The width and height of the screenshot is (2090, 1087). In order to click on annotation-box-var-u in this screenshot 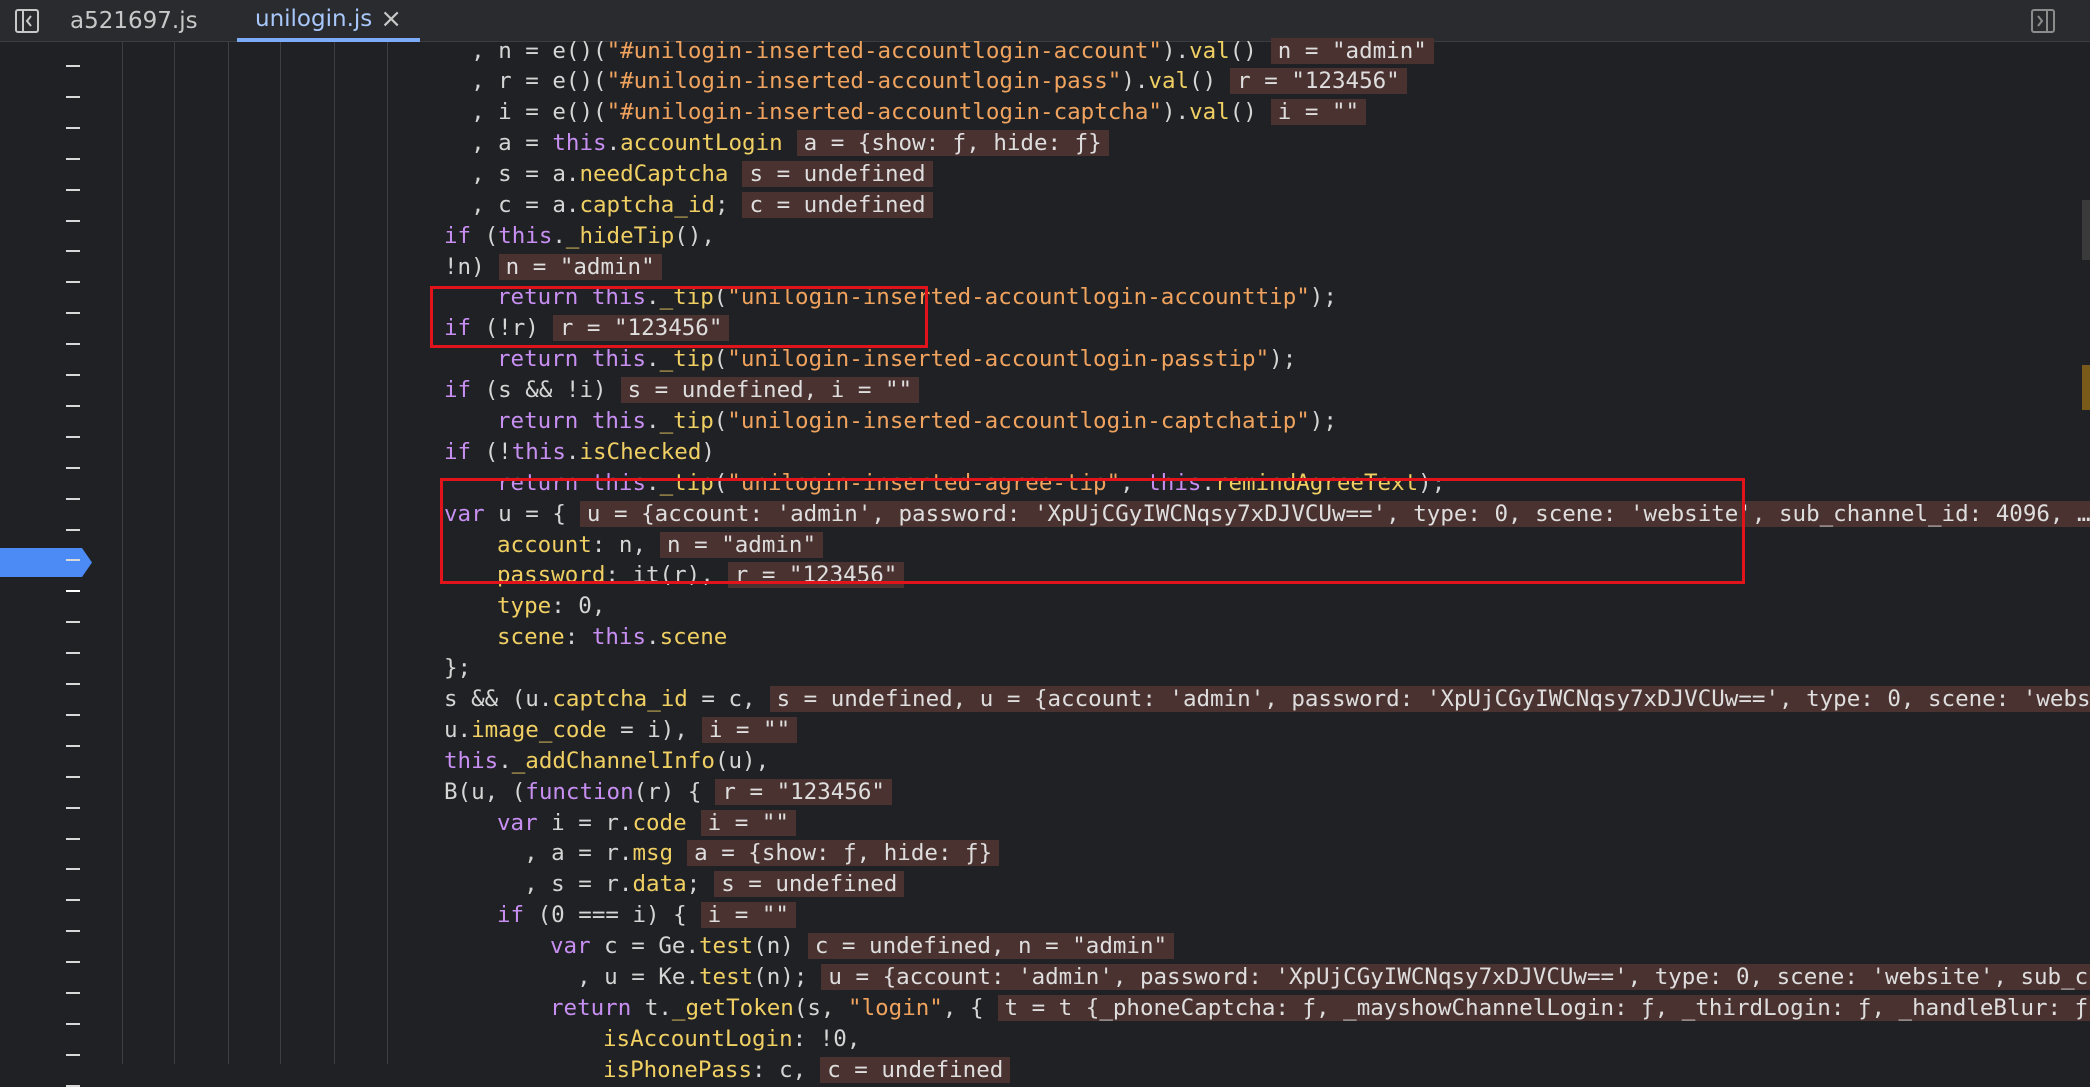, I will do `click(1092, 531)`.